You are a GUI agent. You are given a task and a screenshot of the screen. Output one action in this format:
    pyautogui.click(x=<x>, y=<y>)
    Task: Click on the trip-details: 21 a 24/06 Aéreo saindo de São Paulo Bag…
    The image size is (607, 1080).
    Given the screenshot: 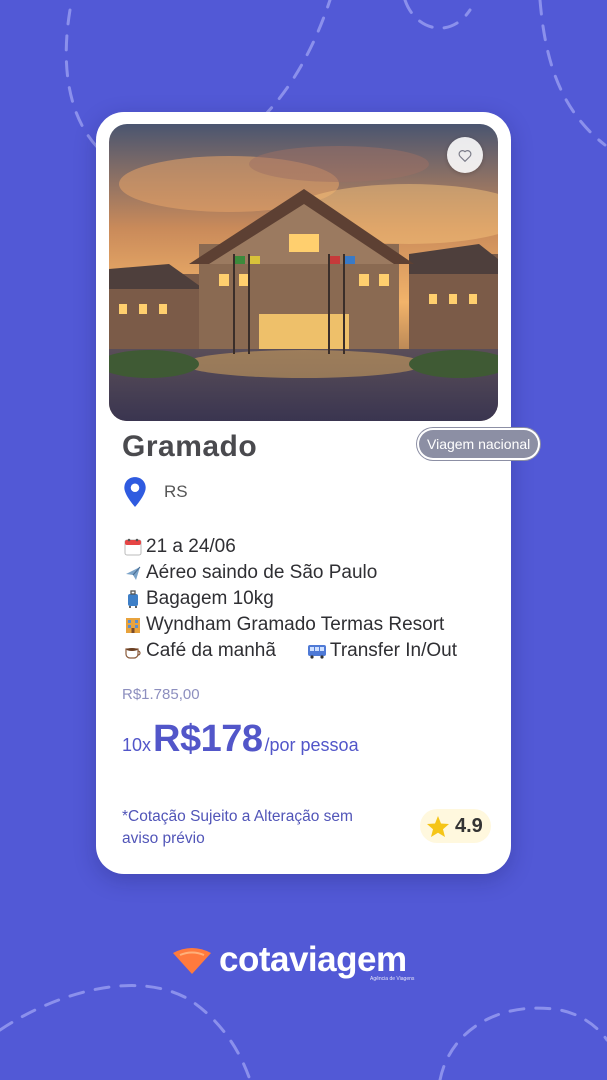 What is the action you would take?
    pyautogui.click(x=289, y=599)
    